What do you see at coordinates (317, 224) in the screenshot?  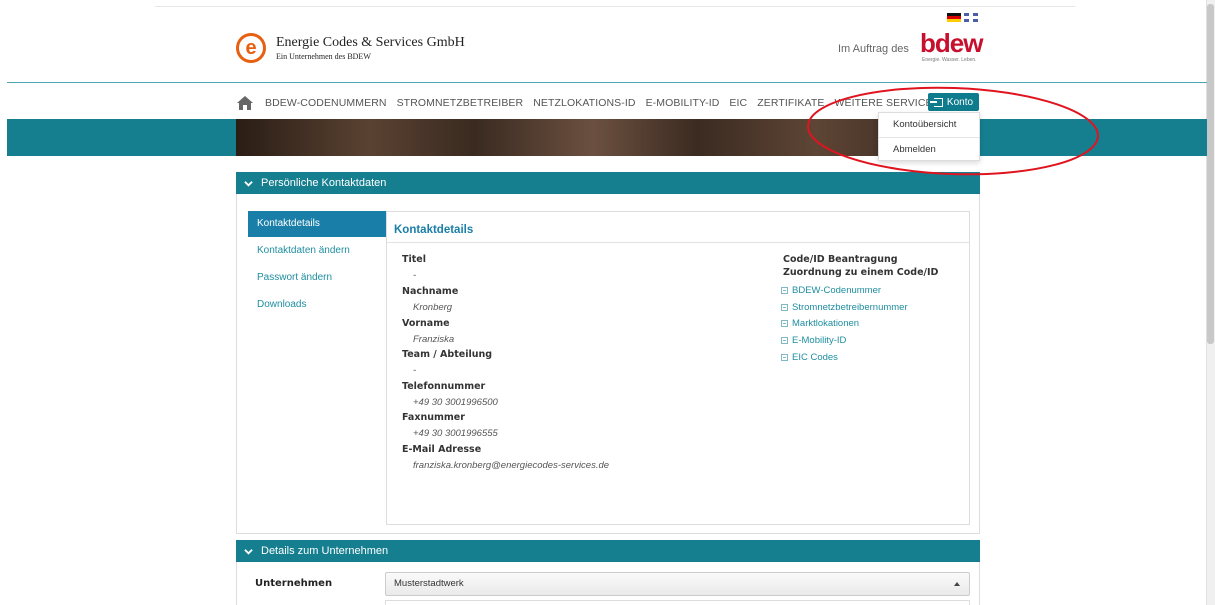 I see `side-nav-kontaktdetails: Kontaktdetails` at bounding box center [317, 224].